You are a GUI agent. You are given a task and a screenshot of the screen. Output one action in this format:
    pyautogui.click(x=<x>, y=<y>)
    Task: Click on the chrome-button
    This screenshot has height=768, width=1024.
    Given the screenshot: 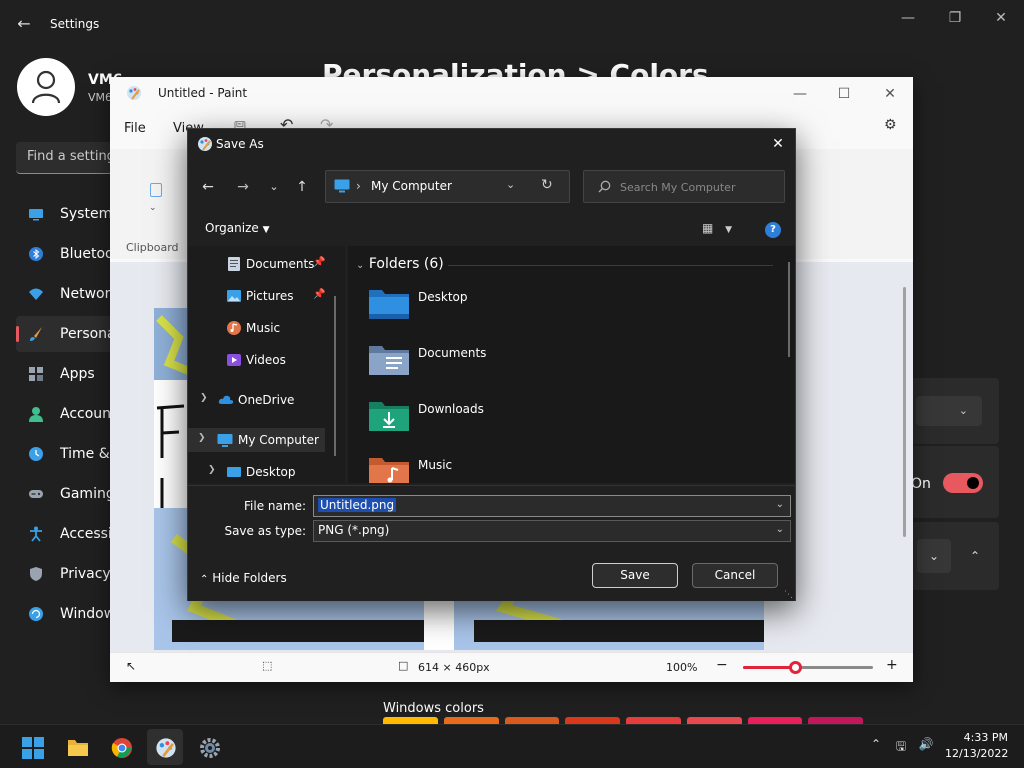 What is the action you would take?
    pyautogui.click(x=121, y=747)
    